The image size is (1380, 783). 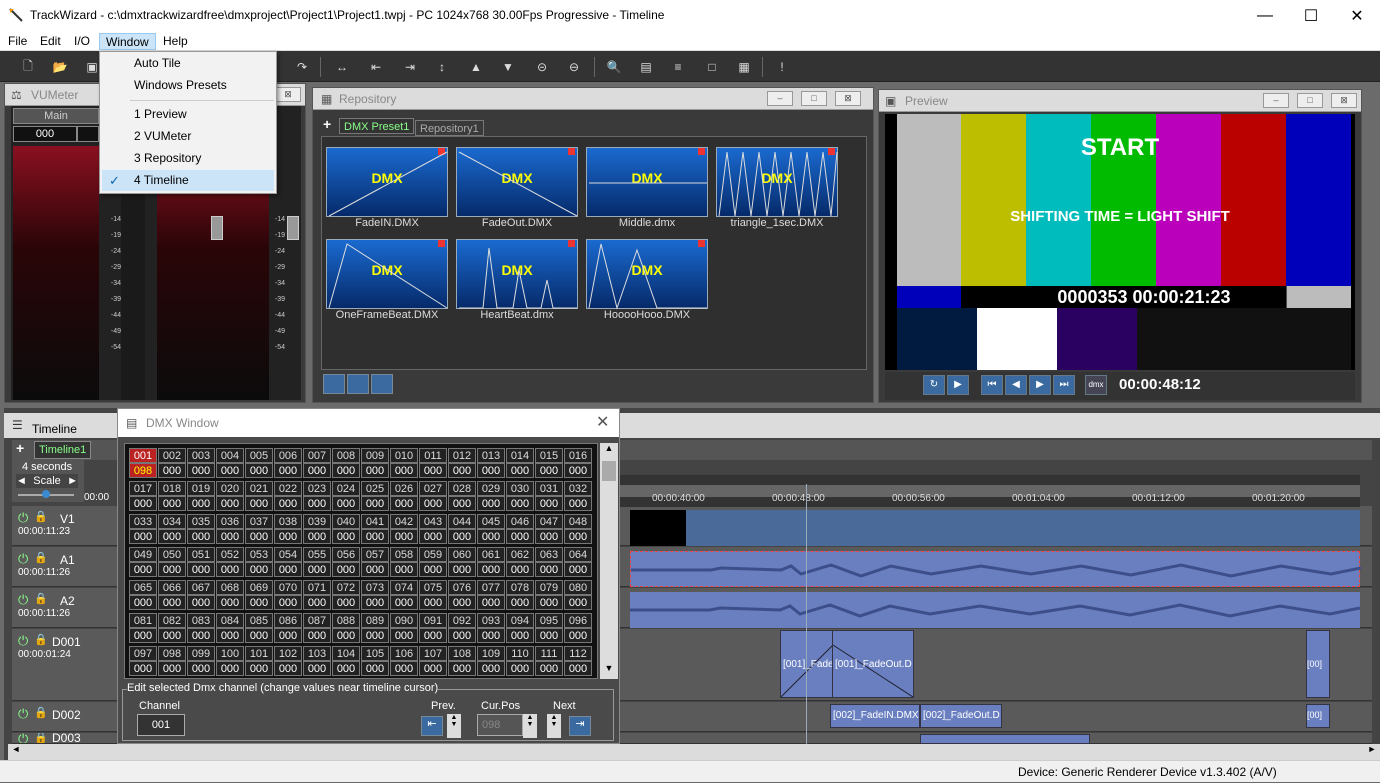 I want to click on dmx-channel-number: 076, so click(x=462, y=587).